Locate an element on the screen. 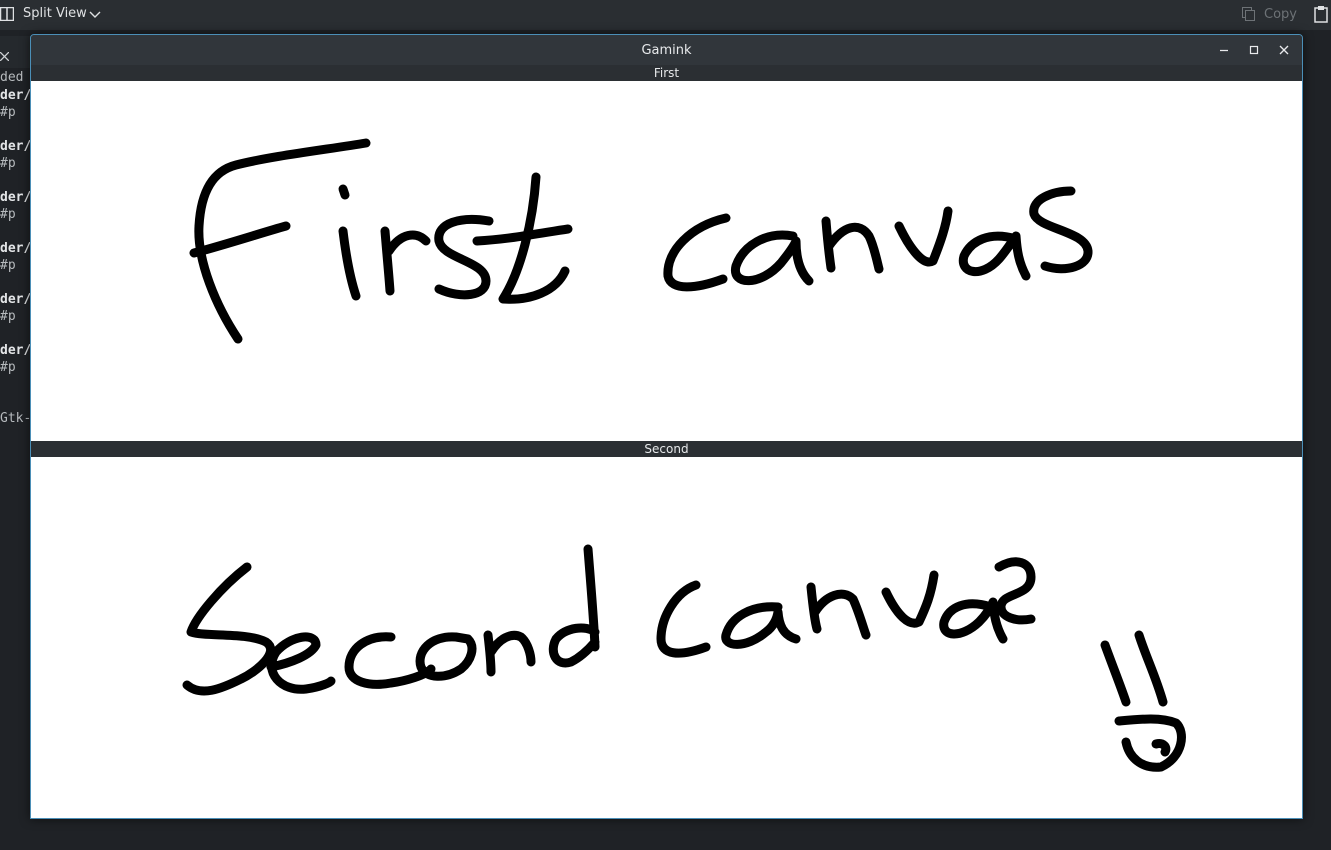 Image resolution: width=1331 pixels, height=850 pixels. maximize-icon is located at coordinates (1254, 50).